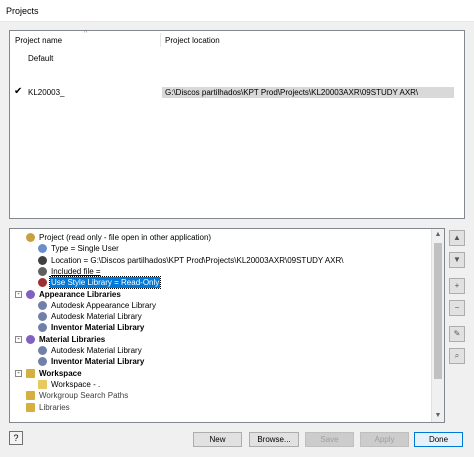  What do you see at coordinates (237, 59) in the screenshot?
I see `project-row-default: Default` at bounding box center [237, 59].